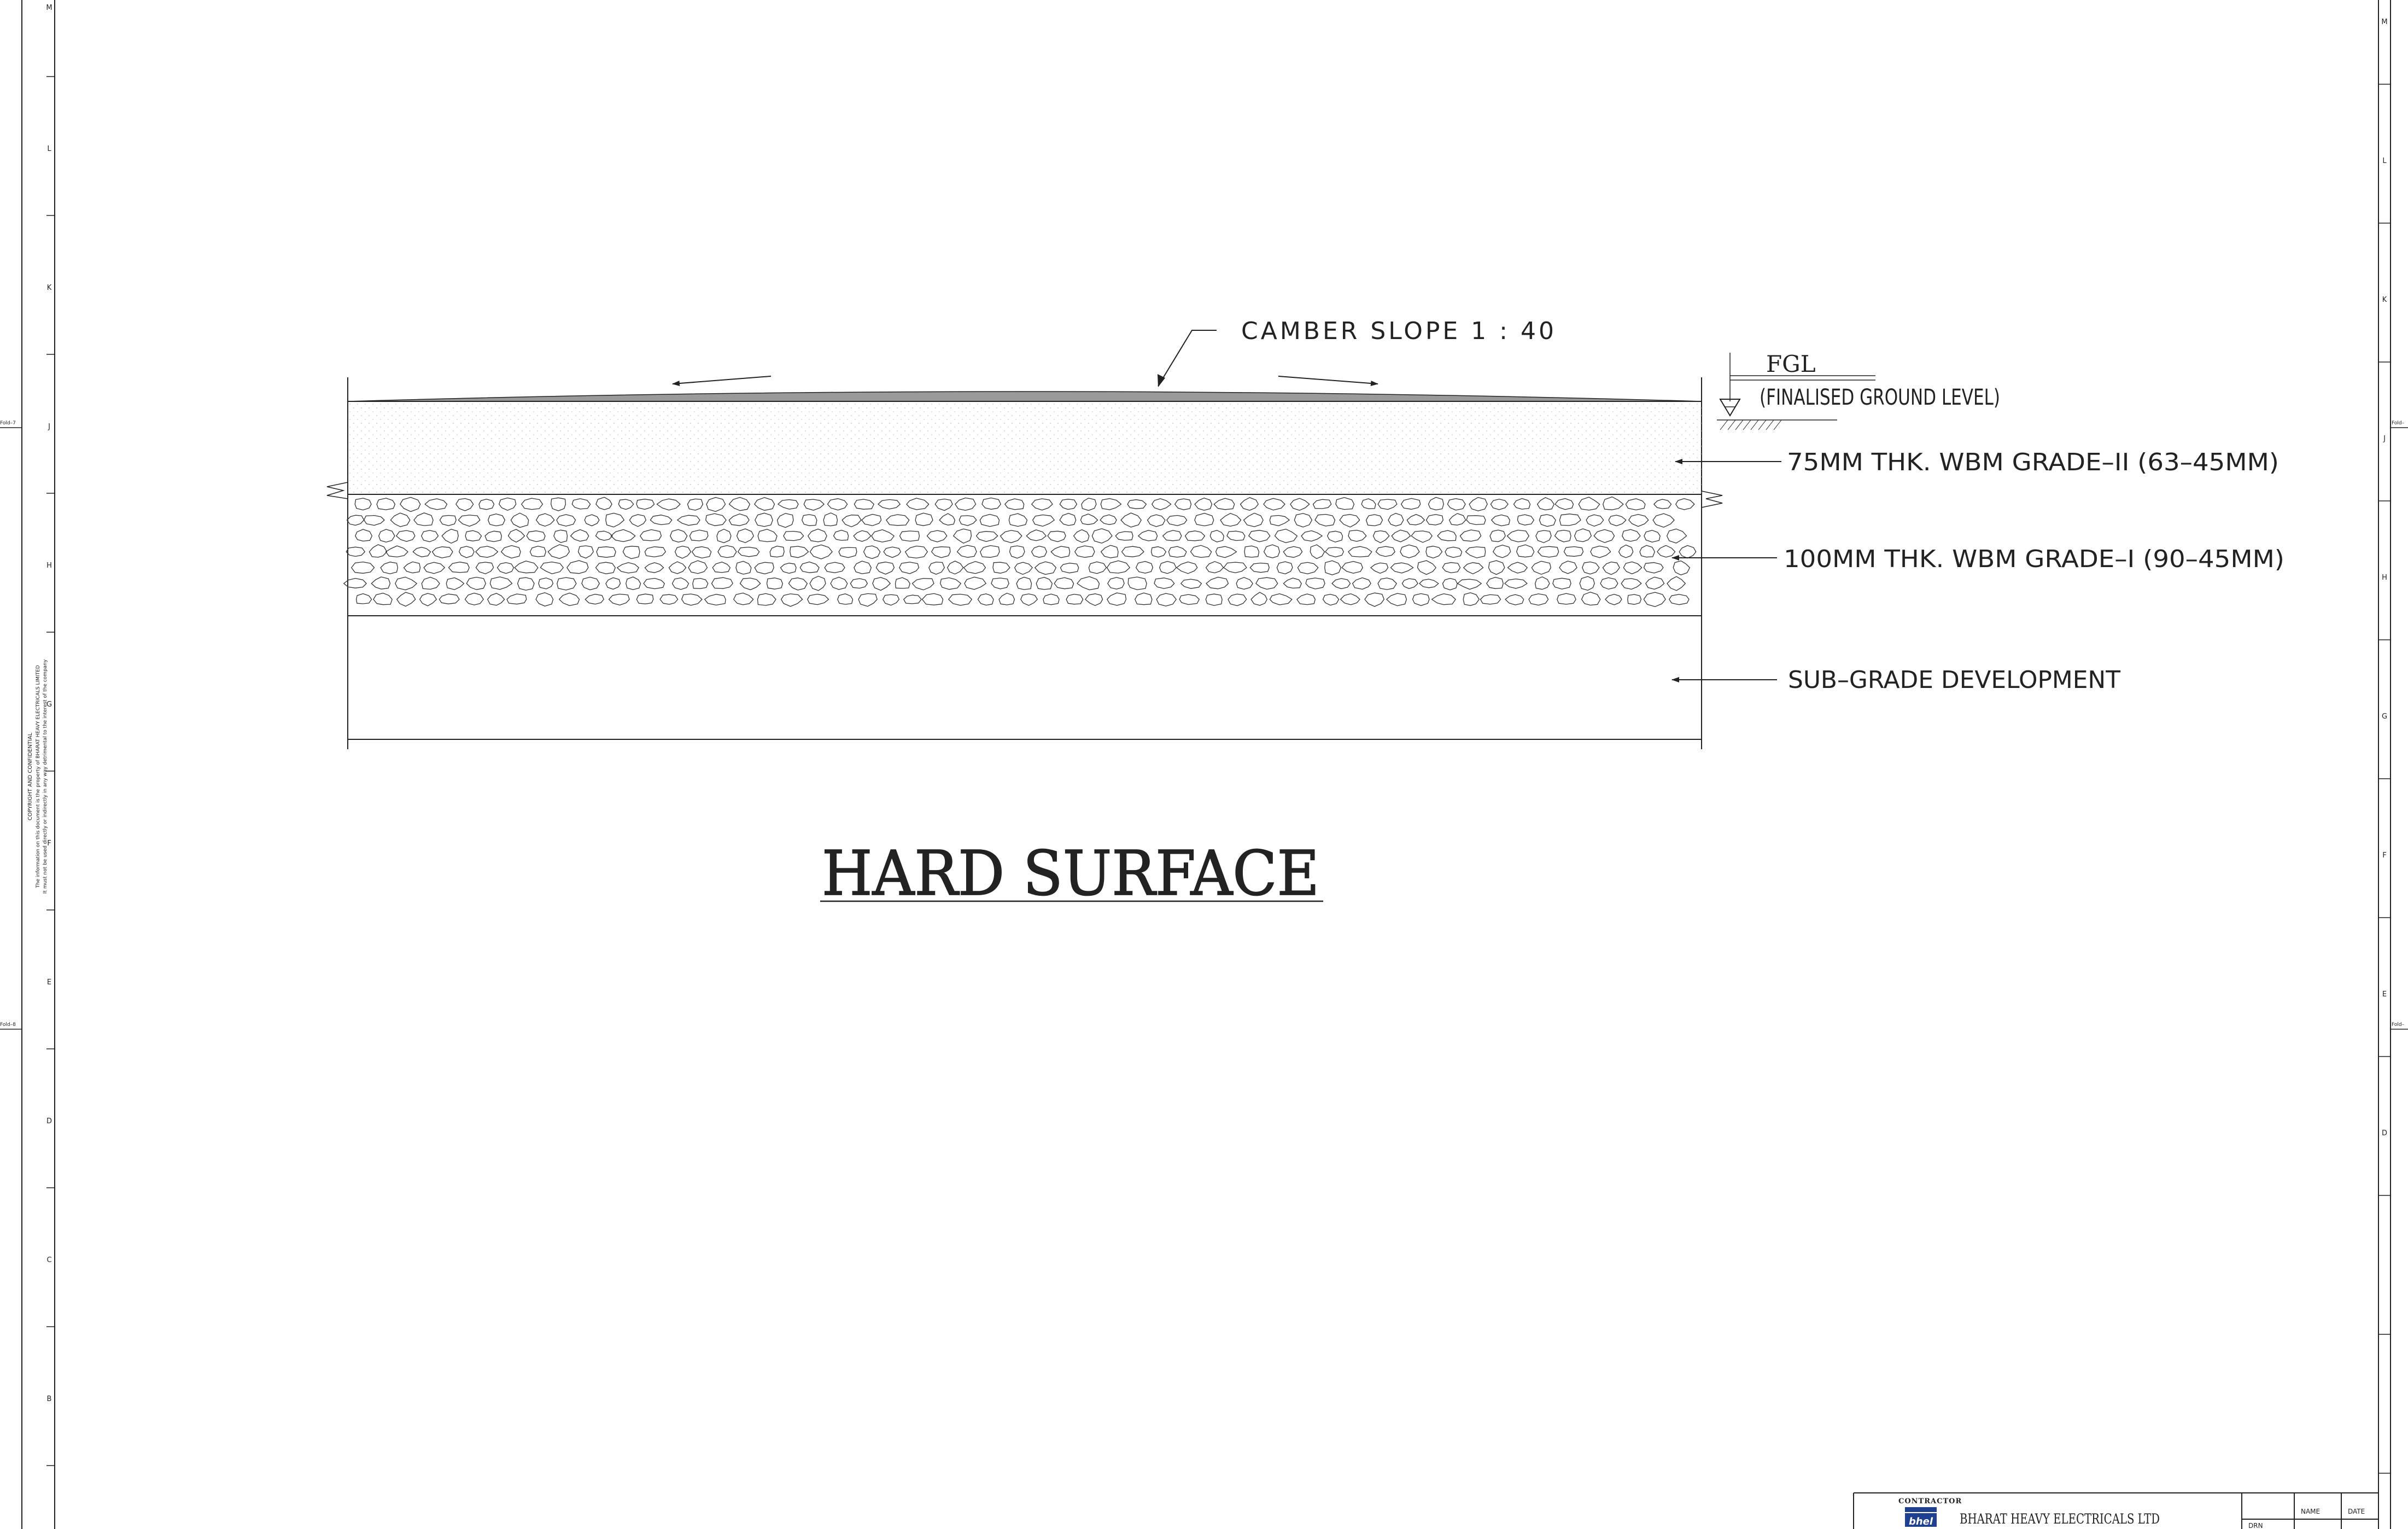 Image resolution: width=2408 pixels, height=1529 pixels. What do you see at coordinates (1024, 396) in the screenshot?
I see `camber-surface` at bounding box center [1024, 396].